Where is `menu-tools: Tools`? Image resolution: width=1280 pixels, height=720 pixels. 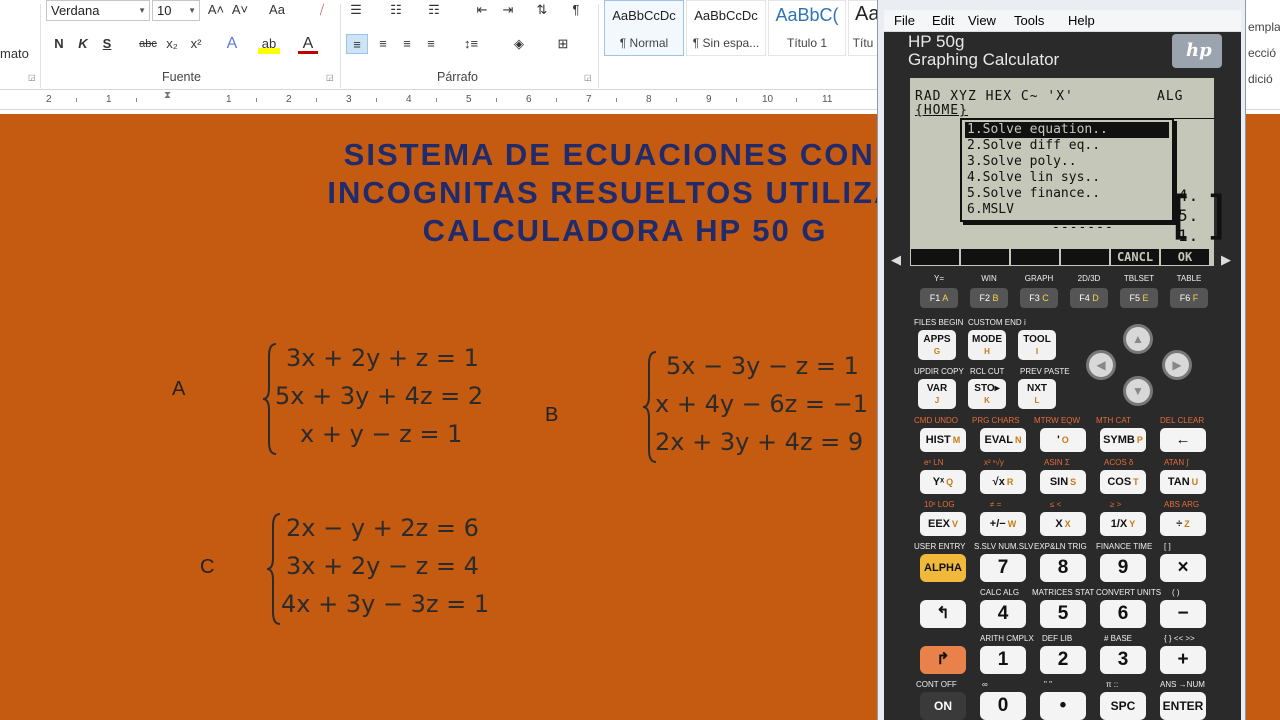
menu-tools: Tools is located at coordinates (1029, 20).